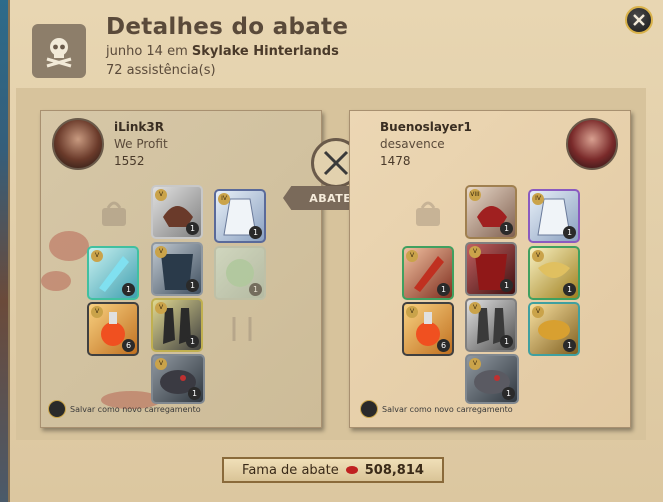  What do you see at coordinates (475, 195) in the screenshot?
I see `tier-badge: VIII` at bounding box center [475, 195].